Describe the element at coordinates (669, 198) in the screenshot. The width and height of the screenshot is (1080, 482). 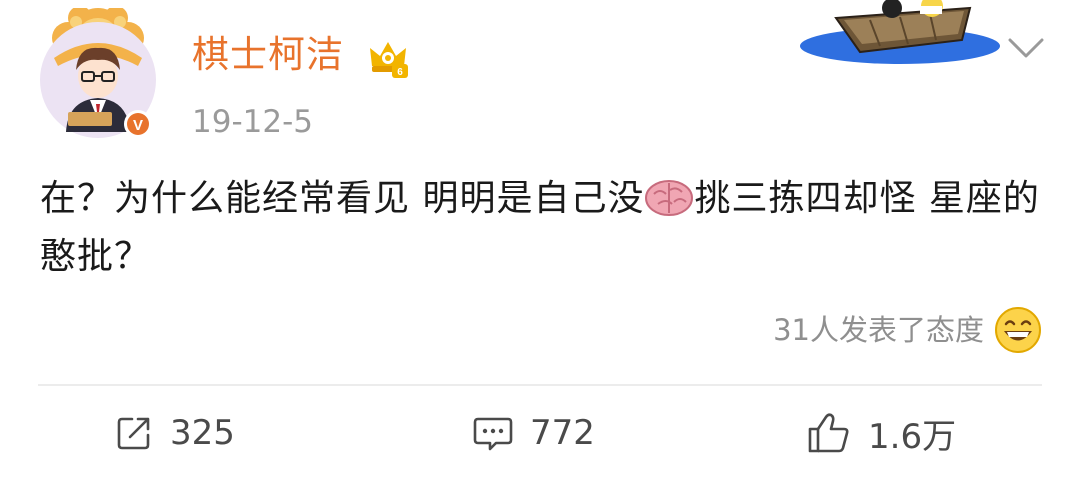
I see `brain-emoji-icon` at that location.